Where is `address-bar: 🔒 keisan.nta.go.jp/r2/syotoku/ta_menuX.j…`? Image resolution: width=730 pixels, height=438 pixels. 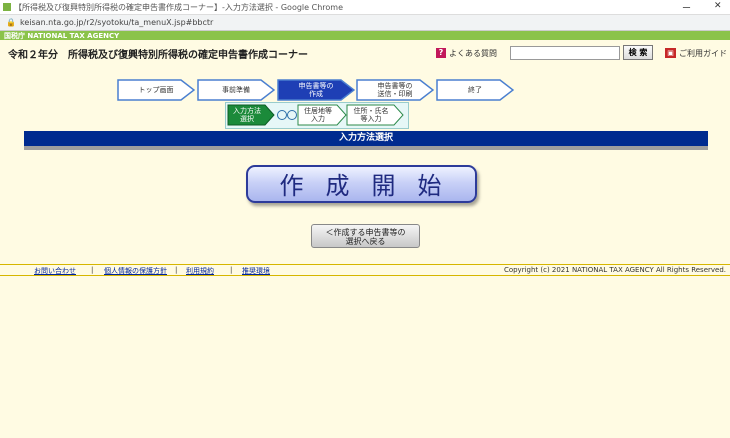 address-bar: 🔒 keisan.nta.go.jp/r2/syotoku/ta_menuX.j… is located at coordinates (365, 23).